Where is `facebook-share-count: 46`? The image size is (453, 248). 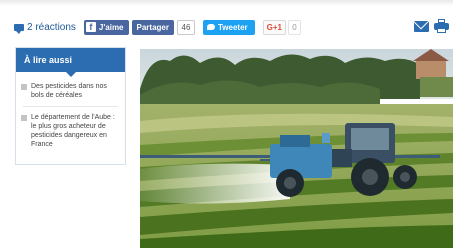 facebook-share-count: 46 is located at coordinates (185, 27).